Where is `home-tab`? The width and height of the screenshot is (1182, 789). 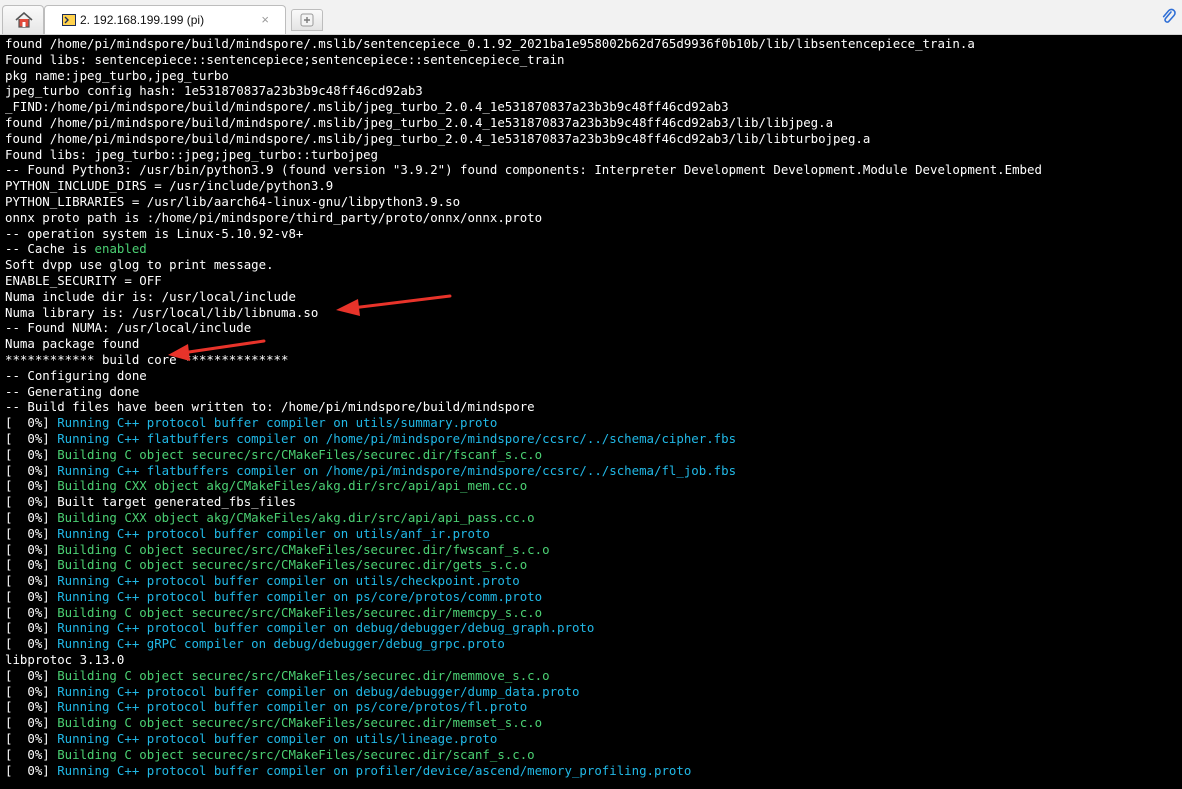
home-tab is located at coordinates (23, 19).